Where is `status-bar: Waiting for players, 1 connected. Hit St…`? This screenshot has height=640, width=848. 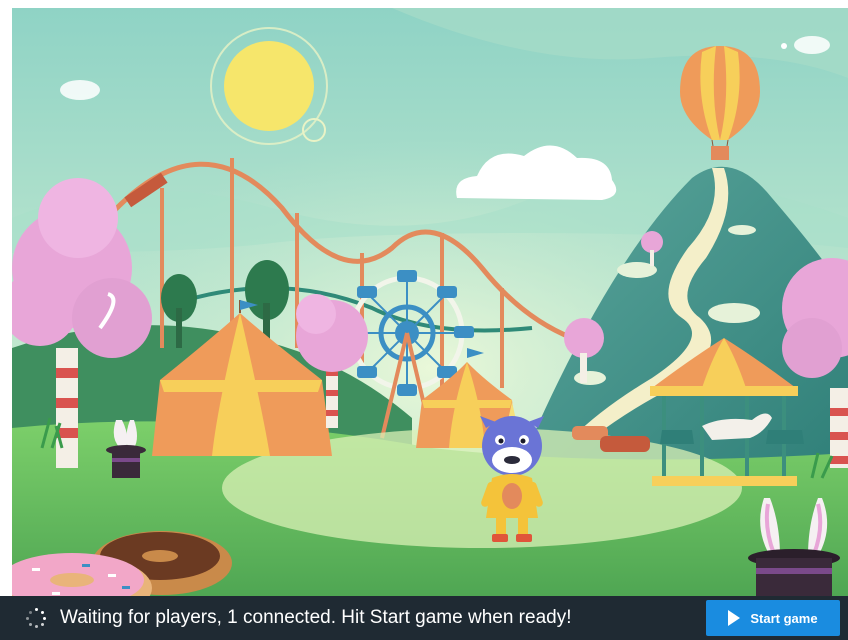 status-bar: Waiting for players, 1 connected. Hit St… is located at coordinates (424, 618).